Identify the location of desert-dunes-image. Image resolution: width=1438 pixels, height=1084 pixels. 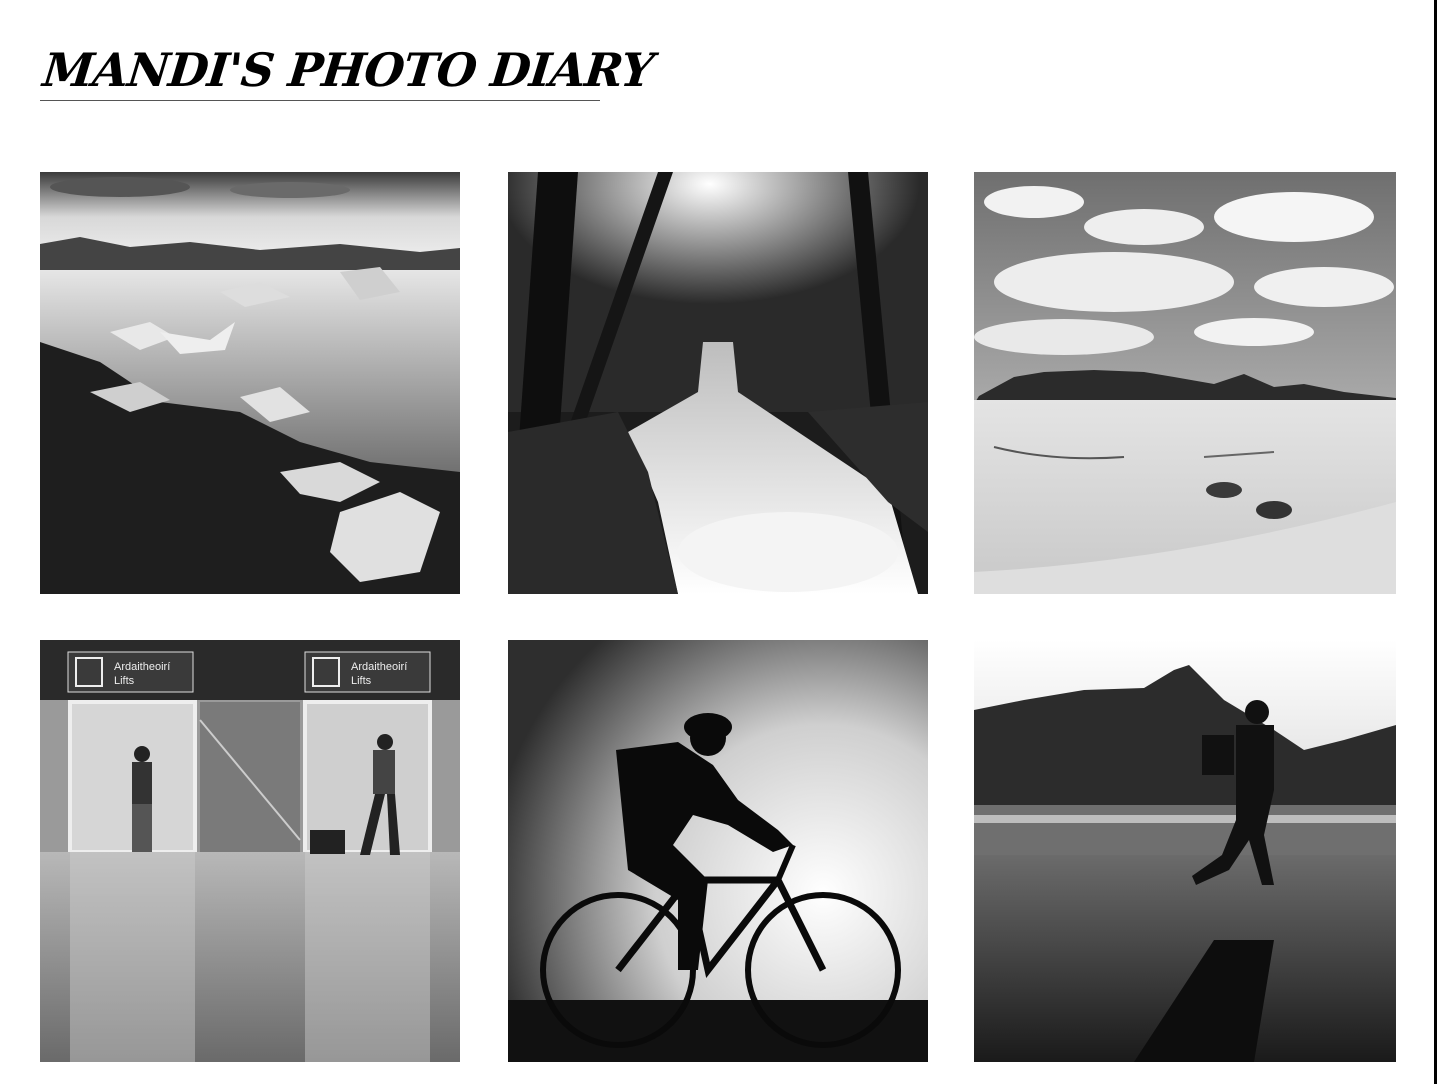
(1185, 383).